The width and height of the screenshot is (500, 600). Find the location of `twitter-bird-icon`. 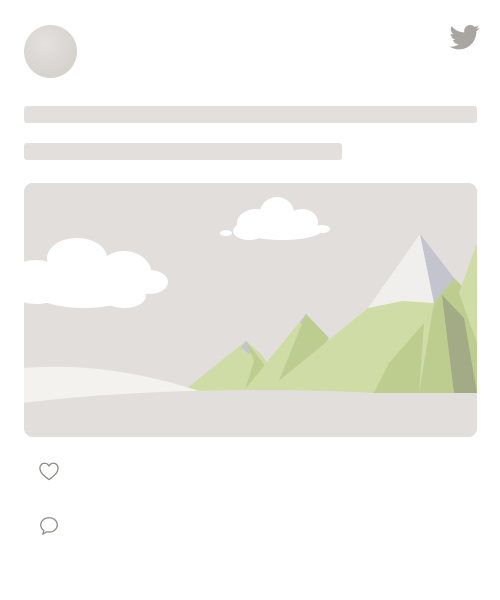

twitter-bird-icon is located at coordinates (465, 37).